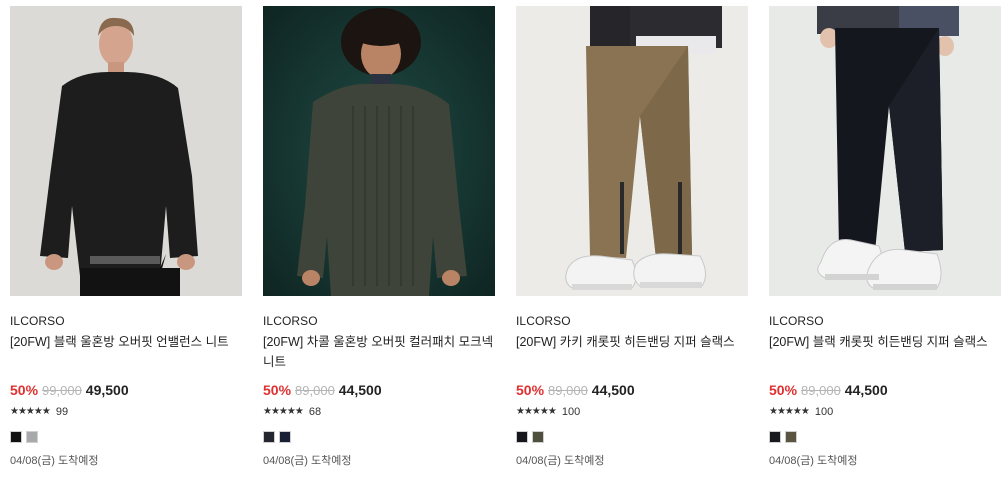 This screenshot has height=480, width=1008. I want to click on product-name: [20FW] 블랙 울혼방 오버핏 언밸런스 니트, so click(126, 352).